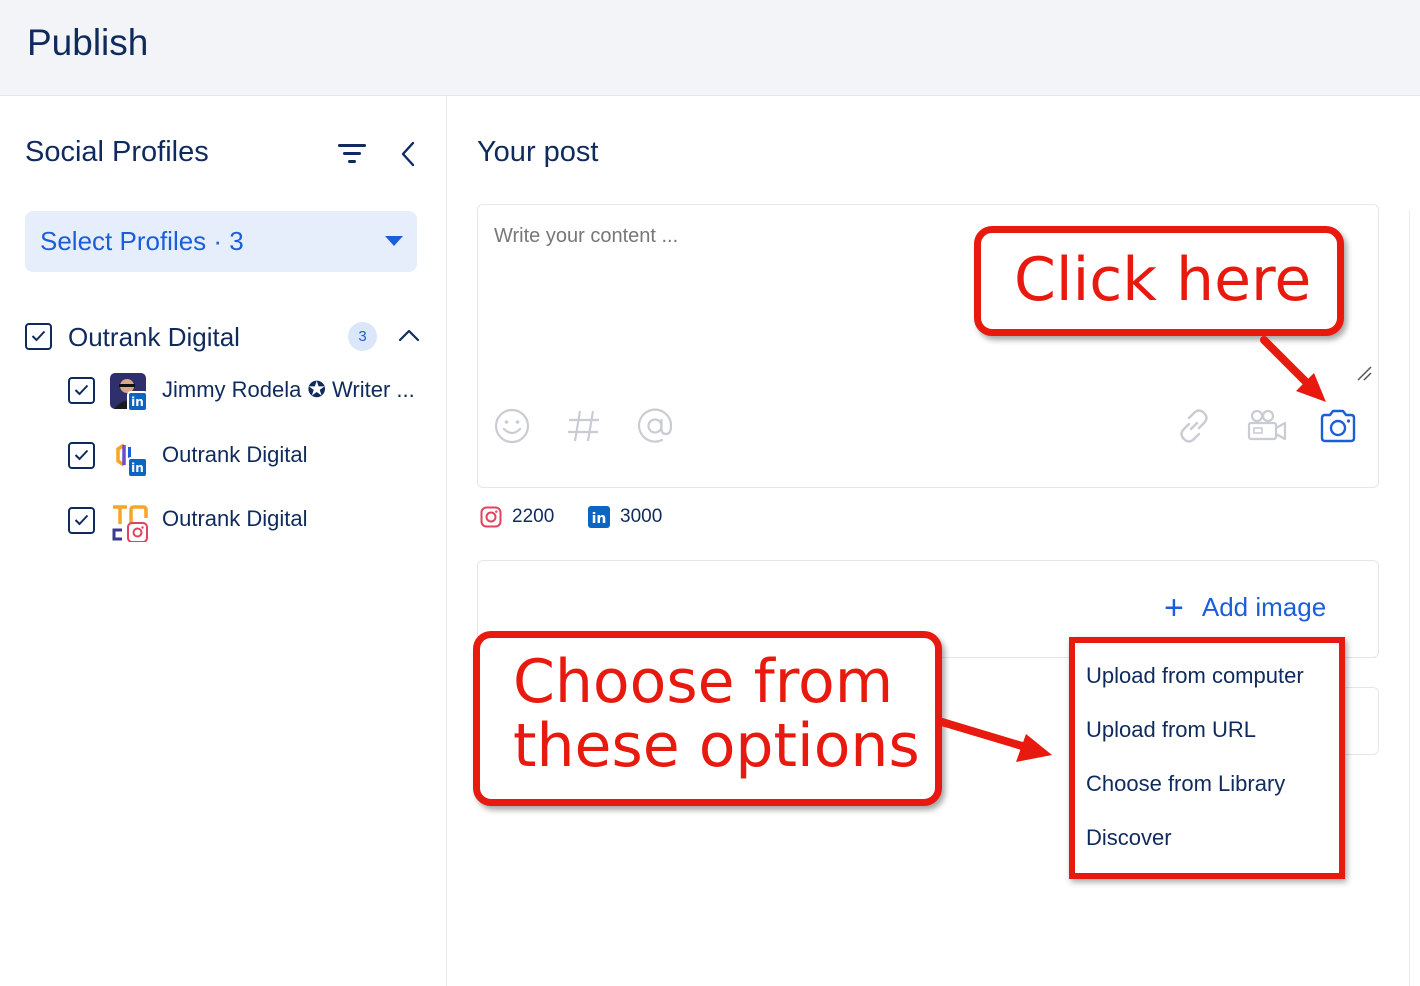 This screenshot has height=986, width=1420. What do you see at coordinates (1409, 598) in the screenshot?
I see `scrollbar-track` at bounding box center [1409, 598].